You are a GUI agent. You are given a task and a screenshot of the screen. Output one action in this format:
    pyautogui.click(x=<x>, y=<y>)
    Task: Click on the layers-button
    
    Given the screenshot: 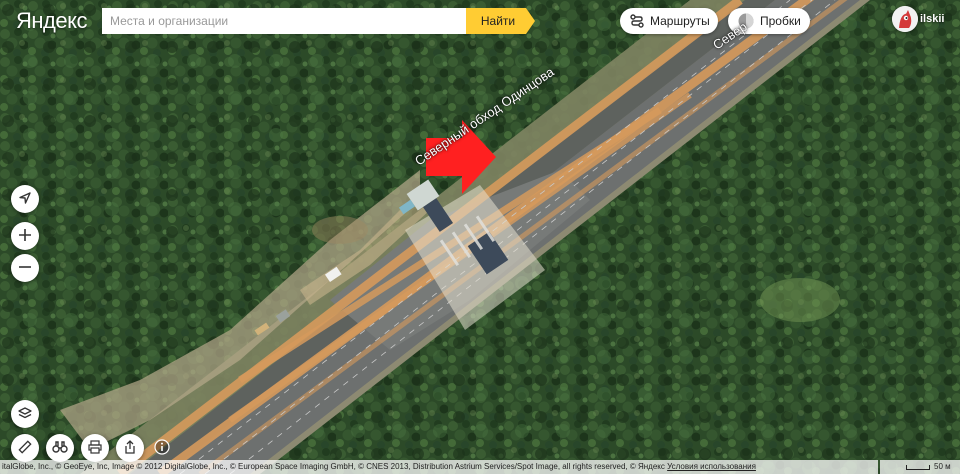 What is the action you would take?
    pyautogui.click(x=25, y=414)
    